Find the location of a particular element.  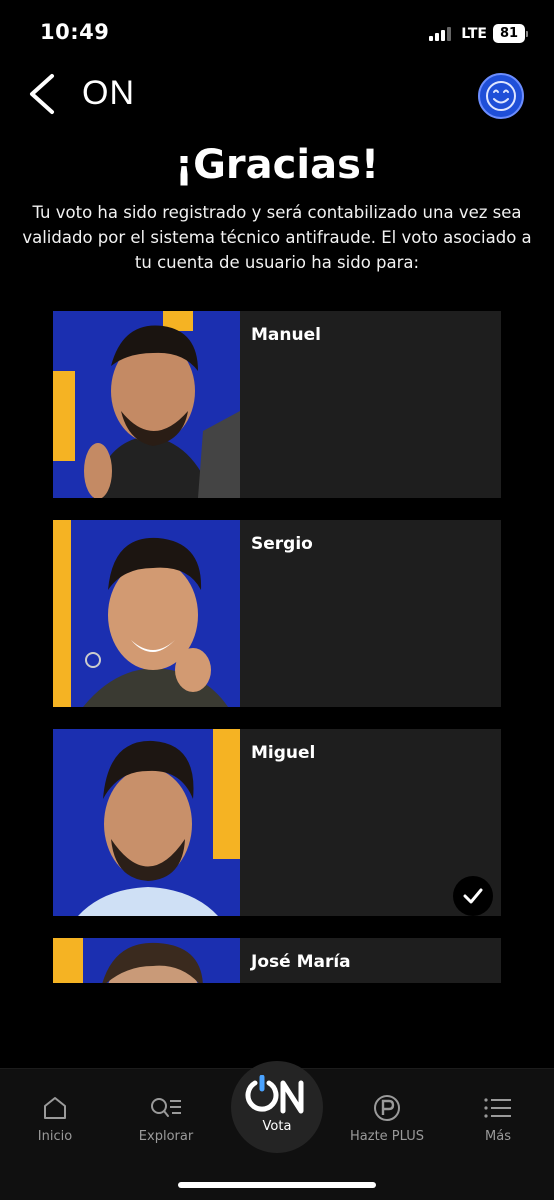

status-time: 10:49 is located at coordinates (75, 32).